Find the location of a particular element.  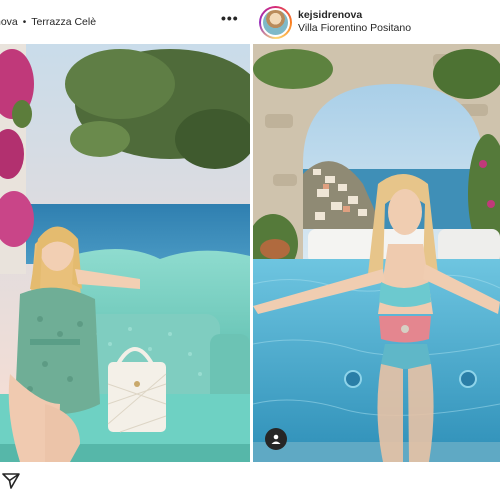

user-tag-glyph is located at coordinates (276, 439).